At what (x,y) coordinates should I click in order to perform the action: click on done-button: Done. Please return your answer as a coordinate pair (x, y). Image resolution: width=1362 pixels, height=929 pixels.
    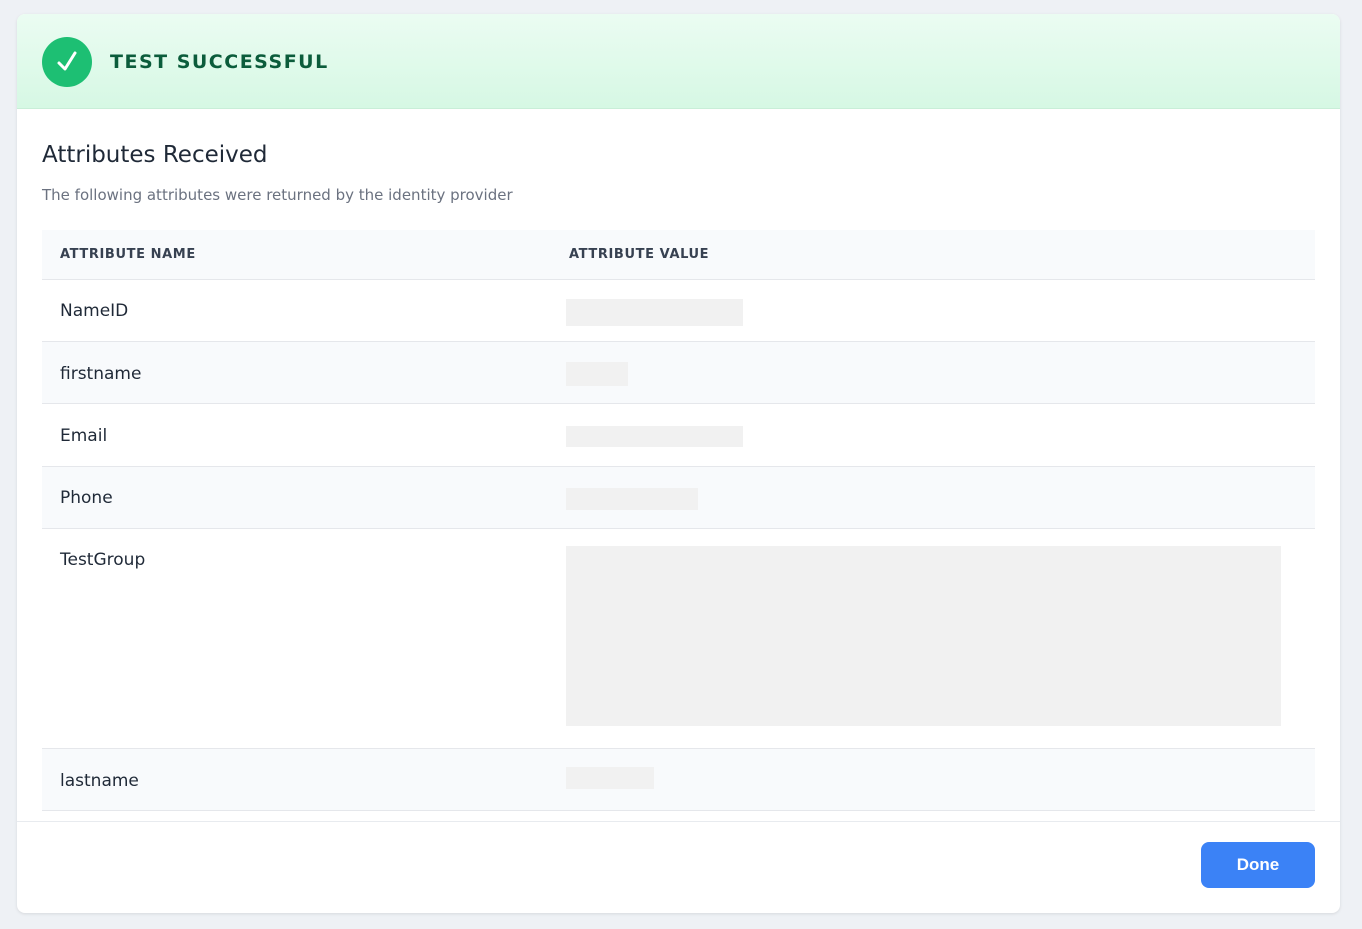
    Looking at the image, I should click on (1258, 865).